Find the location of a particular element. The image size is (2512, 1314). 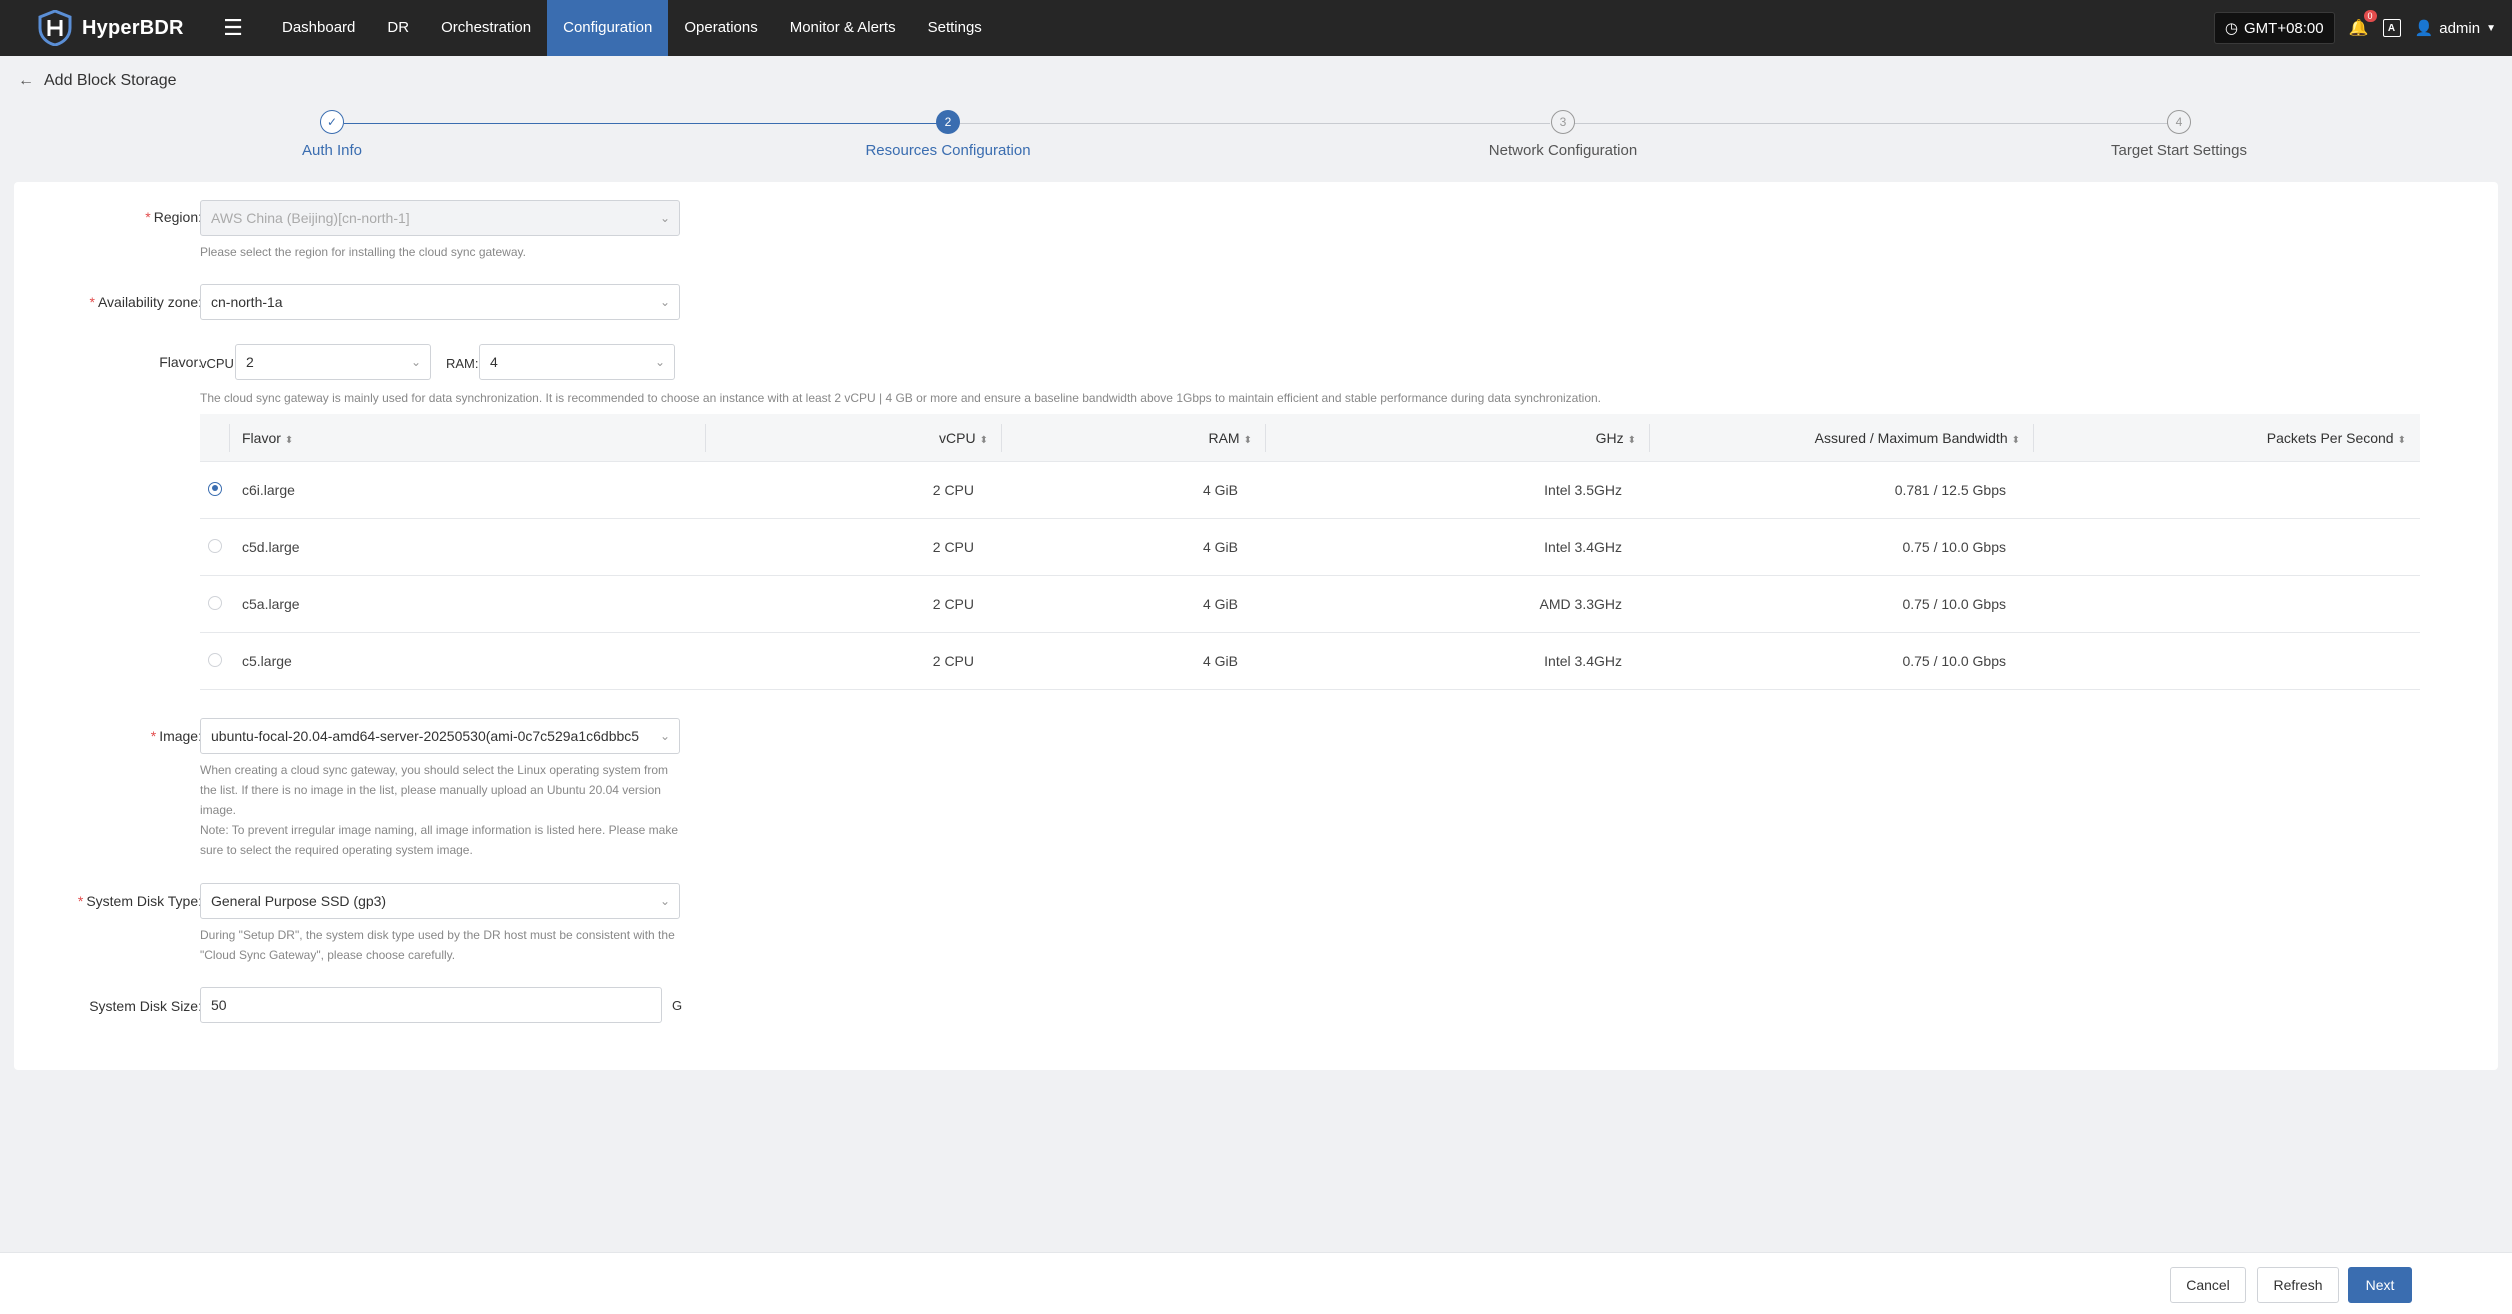

system-disk-size-label: System Disk Size: is located at coordinates (145, 1006).